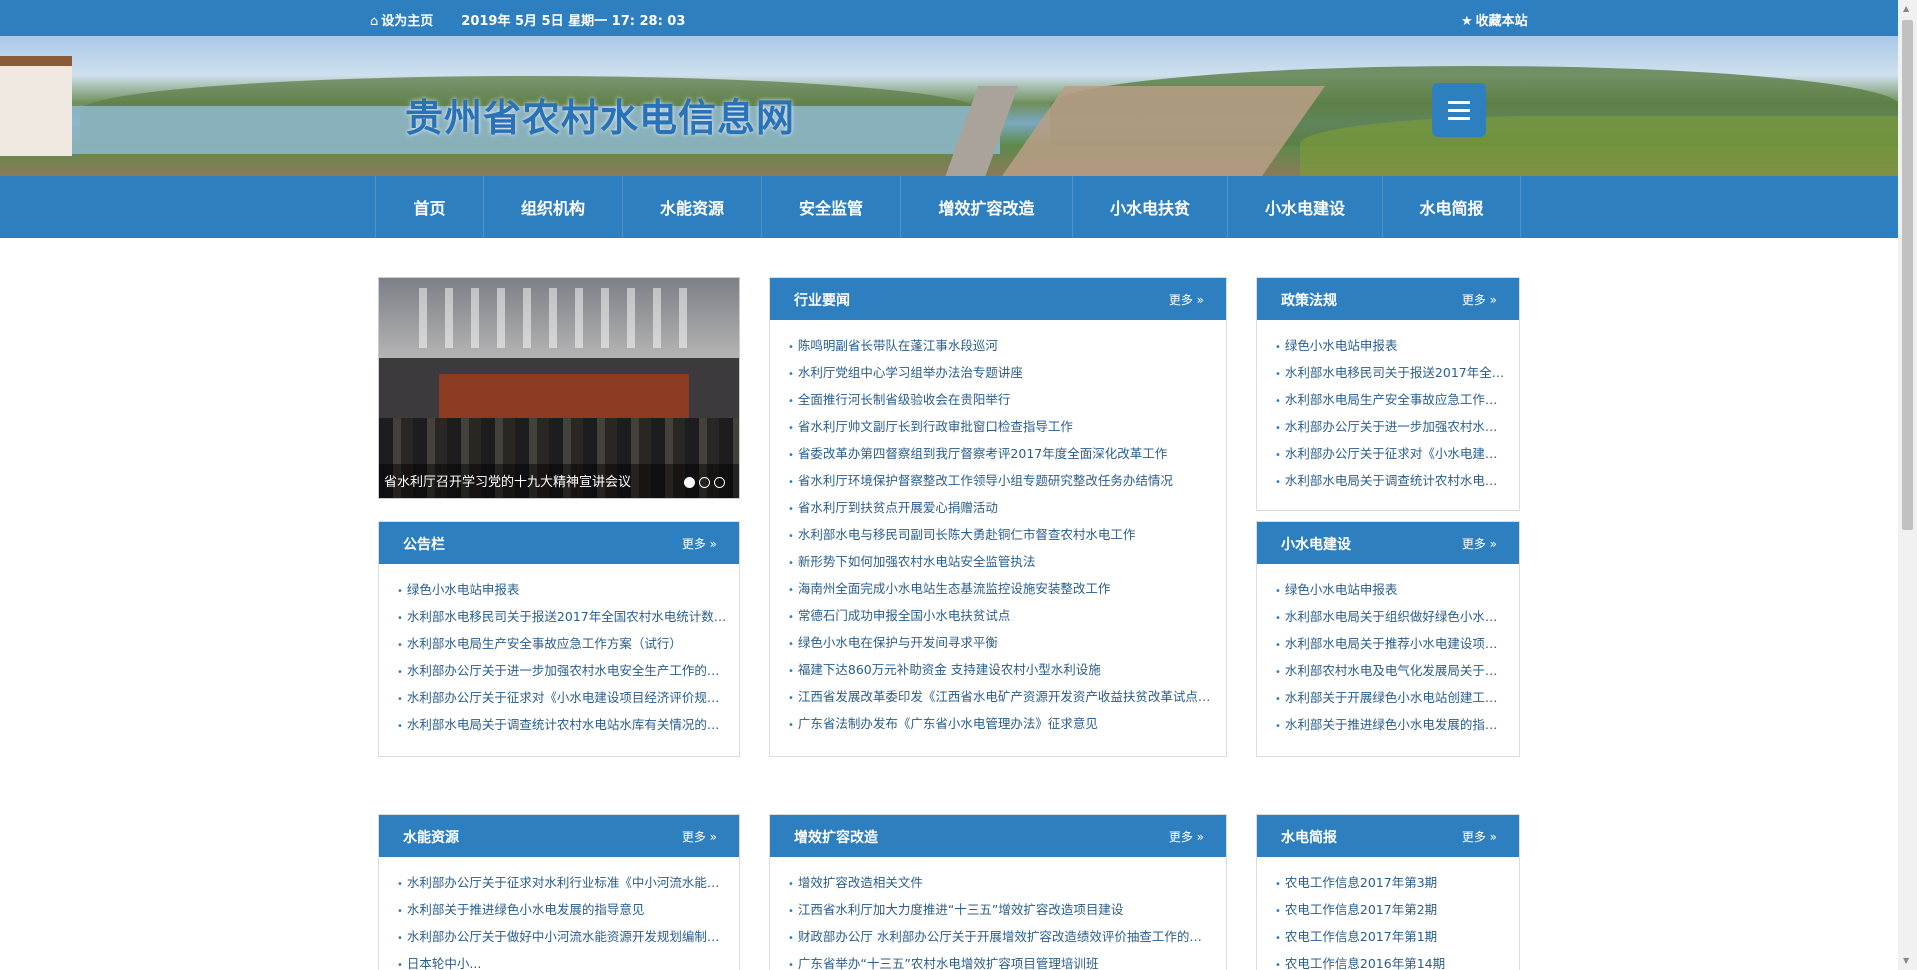  Describe the element at coordinates (1906, 8) in the screenshot. I see `scroll-up-icon: ▲` at that location.